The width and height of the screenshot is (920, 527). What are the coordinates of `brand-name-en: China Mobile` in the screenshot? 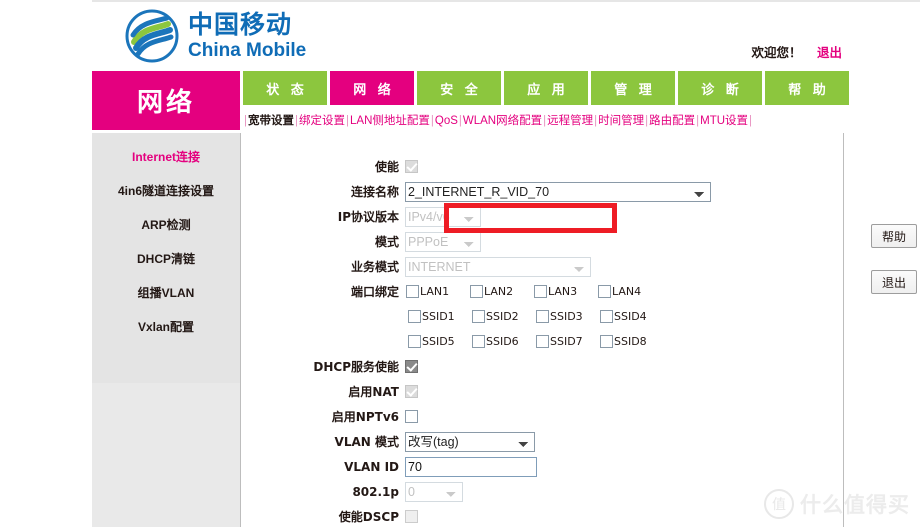 It's located at (247, 50).